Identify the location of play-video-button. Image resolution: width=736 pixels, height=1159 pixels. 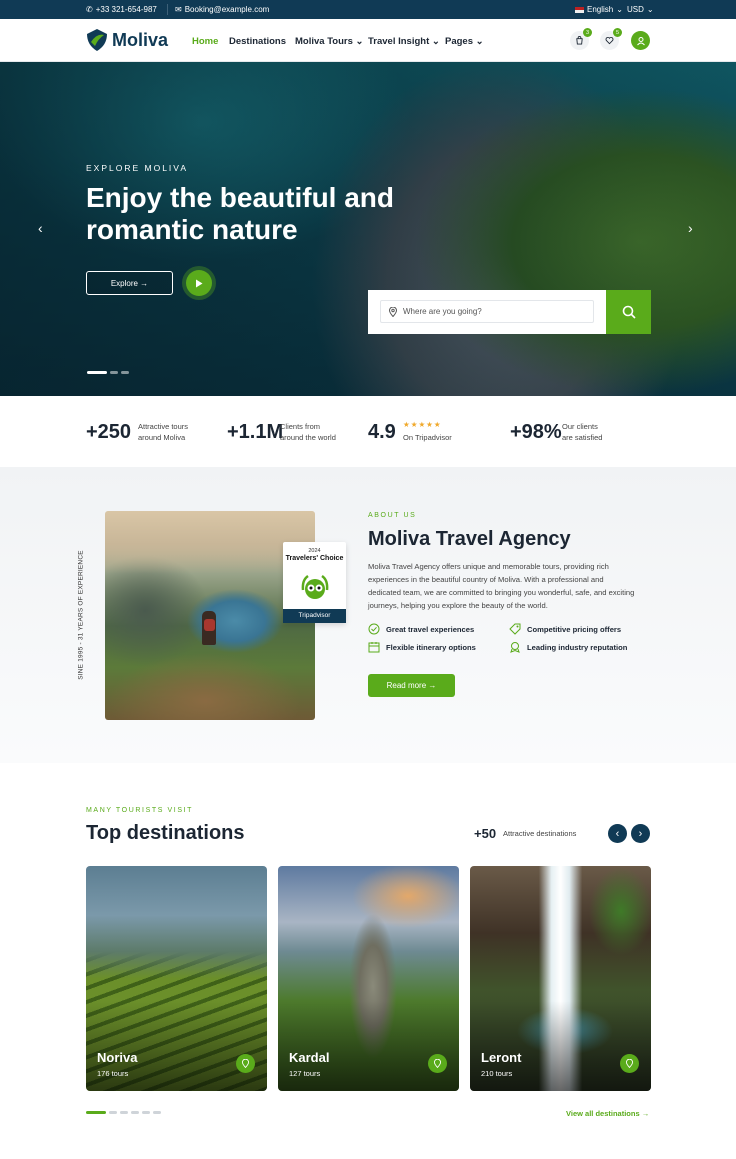
(199, 283).